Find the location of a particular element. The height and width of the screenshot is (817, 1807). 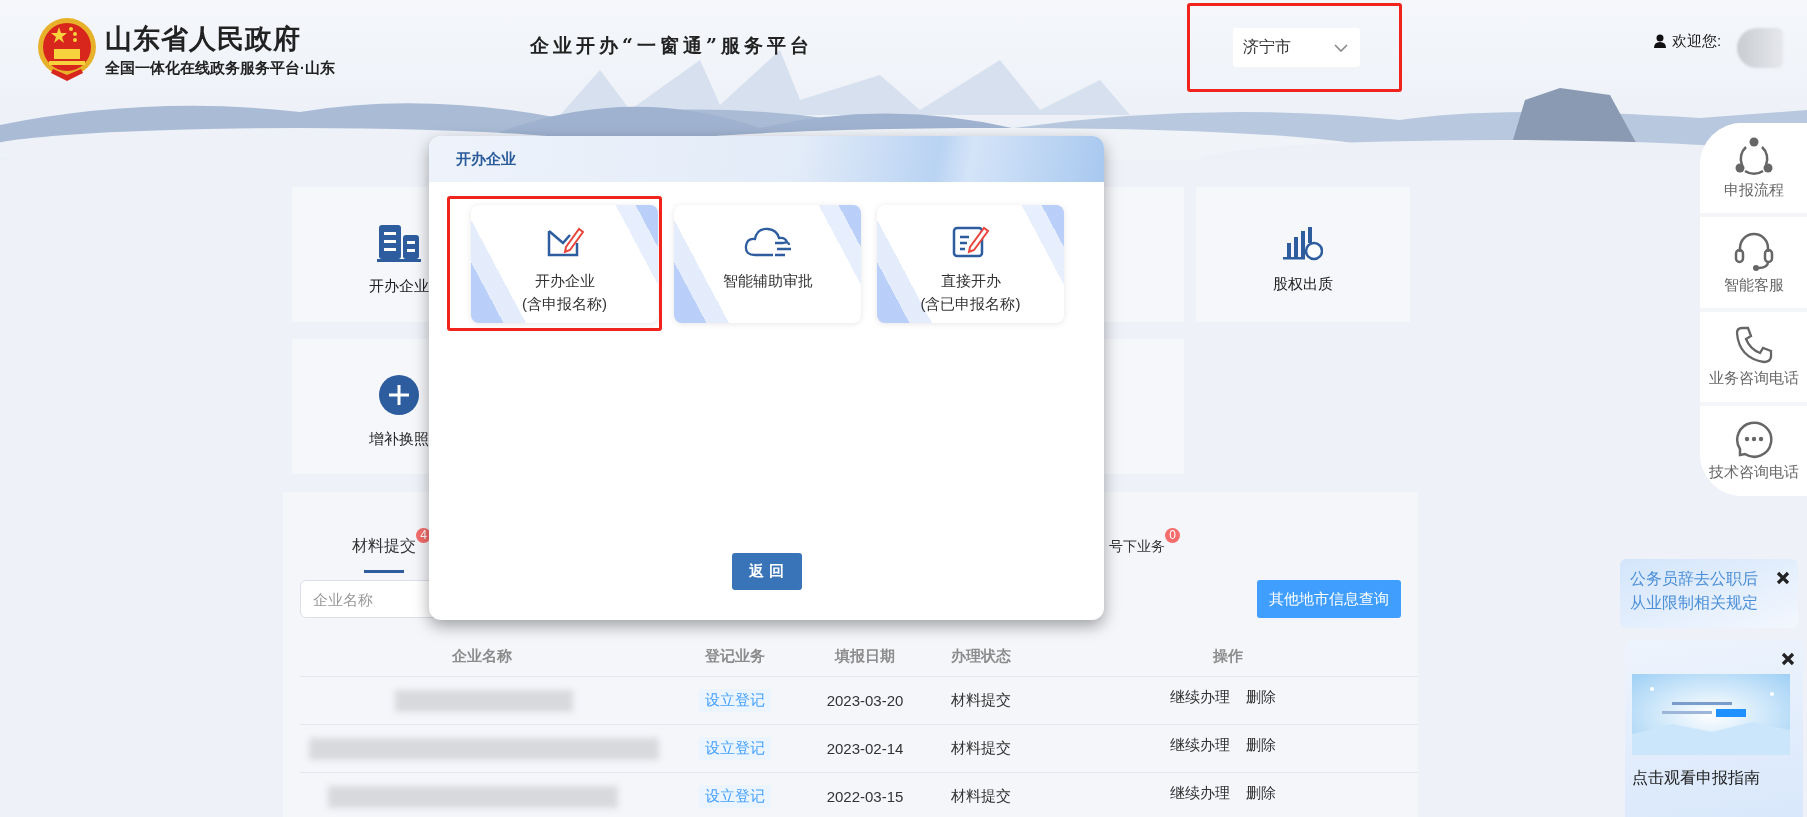

cloud-icon is located at coordinates (767, 242).